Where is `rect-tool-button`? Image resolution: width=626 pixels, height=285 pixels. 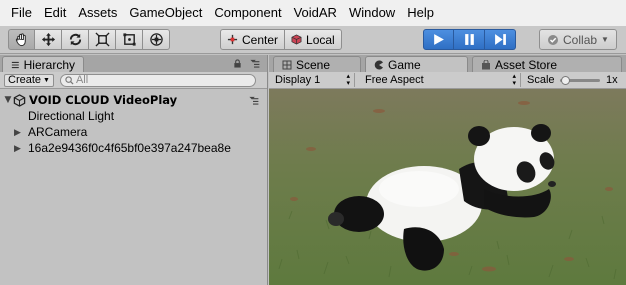
rect-tool-button is located at coordinates (129, 39).